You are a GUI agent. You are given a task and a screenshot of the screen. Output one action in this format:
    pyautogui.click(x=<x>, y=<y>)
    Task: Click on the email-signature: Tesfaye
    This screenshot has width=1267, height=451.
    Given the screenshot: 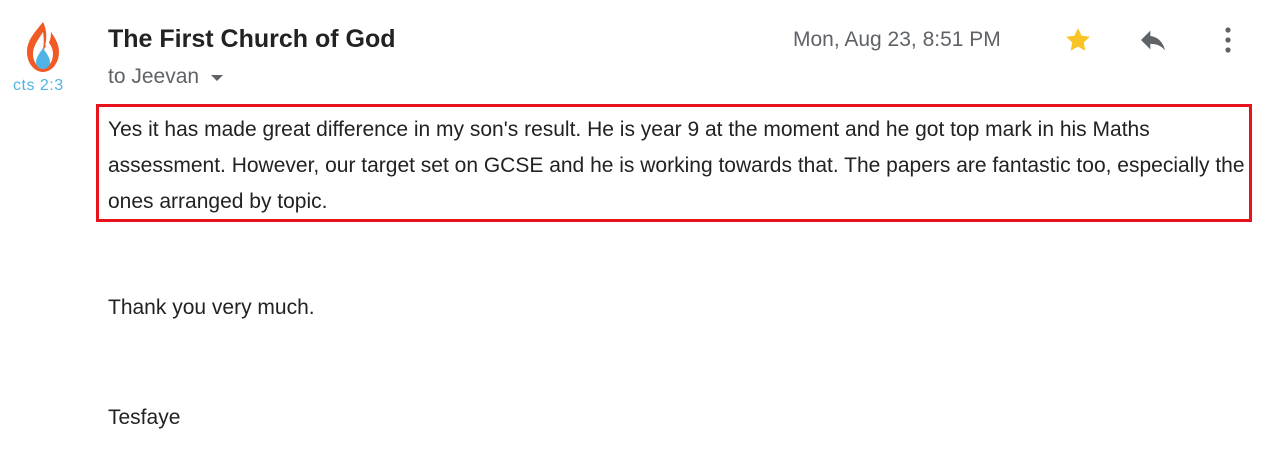 What is the action you would take?
    pyautogui.click(x=144, y=417)
    